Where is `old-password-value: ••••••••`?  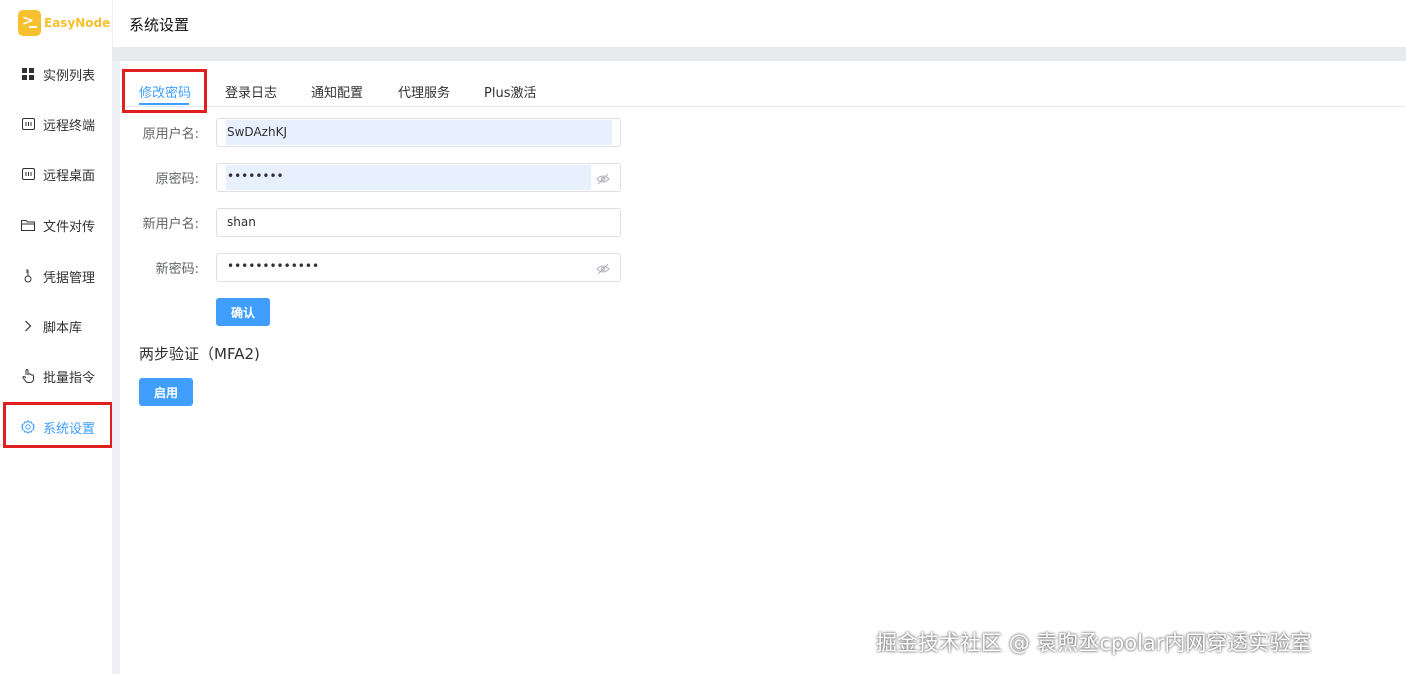
old-password-value: •••••••• is located at coordinates (255, 176).